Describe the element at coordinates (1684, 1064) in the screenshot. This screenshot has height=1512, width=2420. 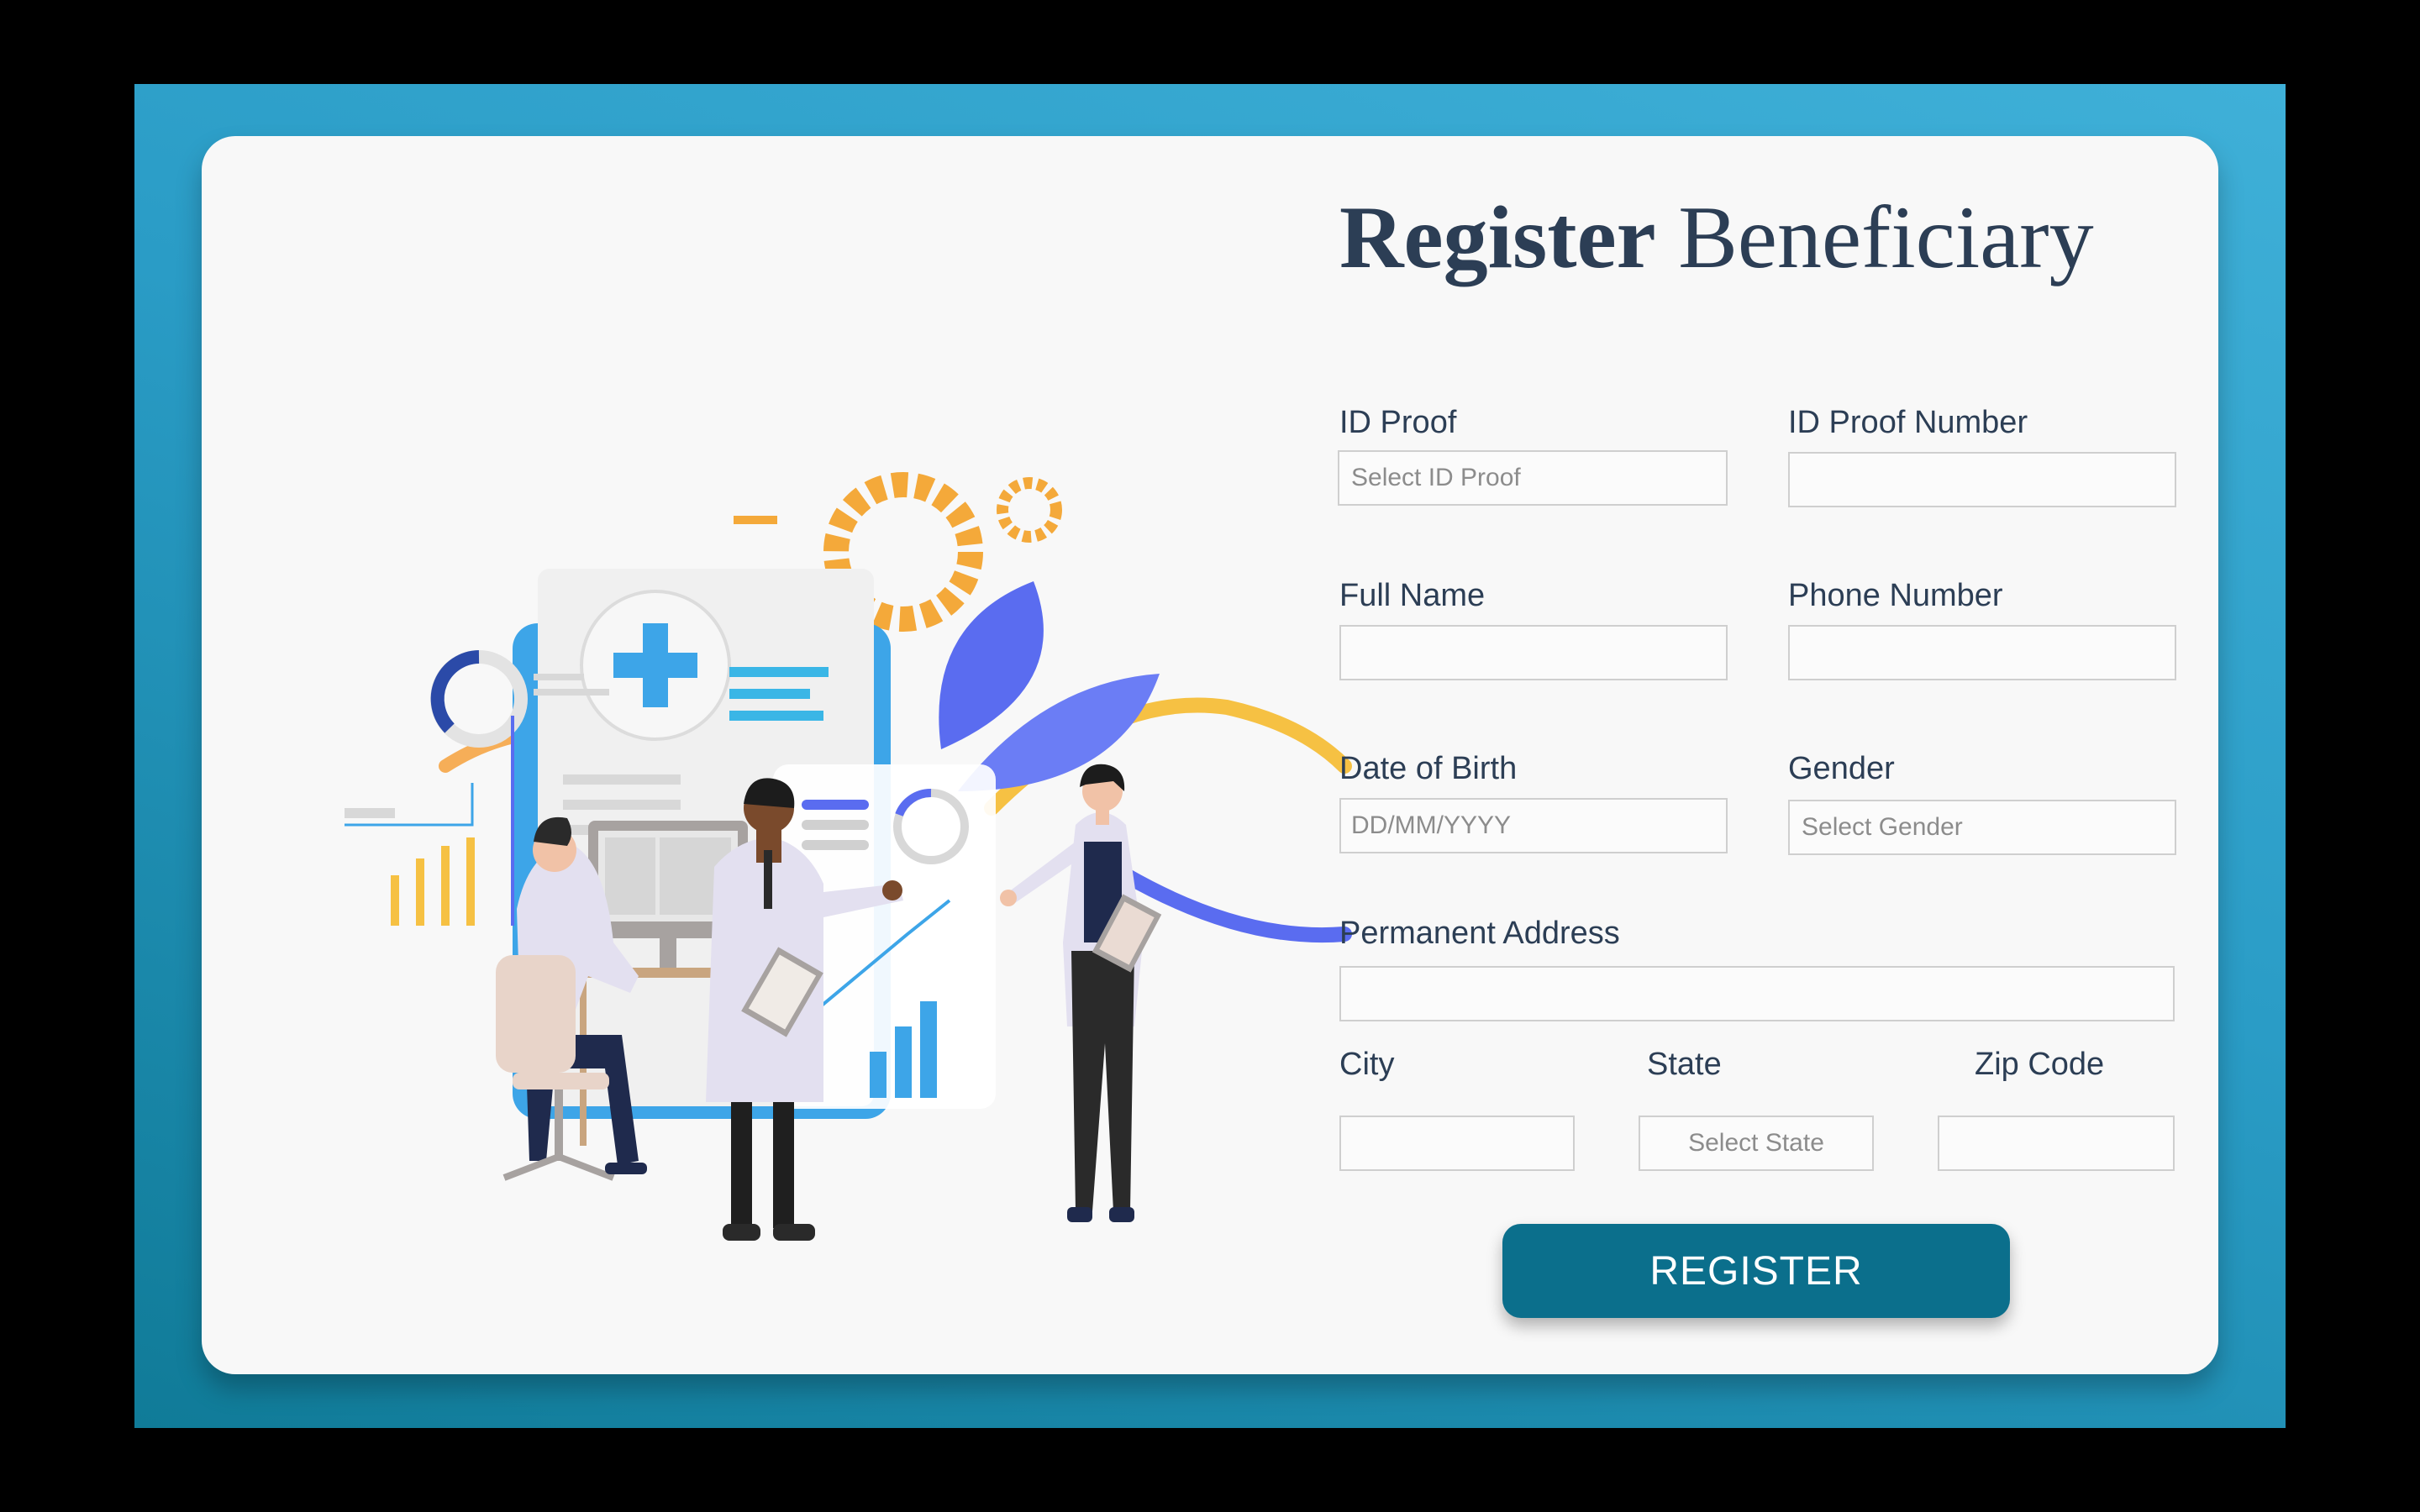
I see `state-label: State` at that location.